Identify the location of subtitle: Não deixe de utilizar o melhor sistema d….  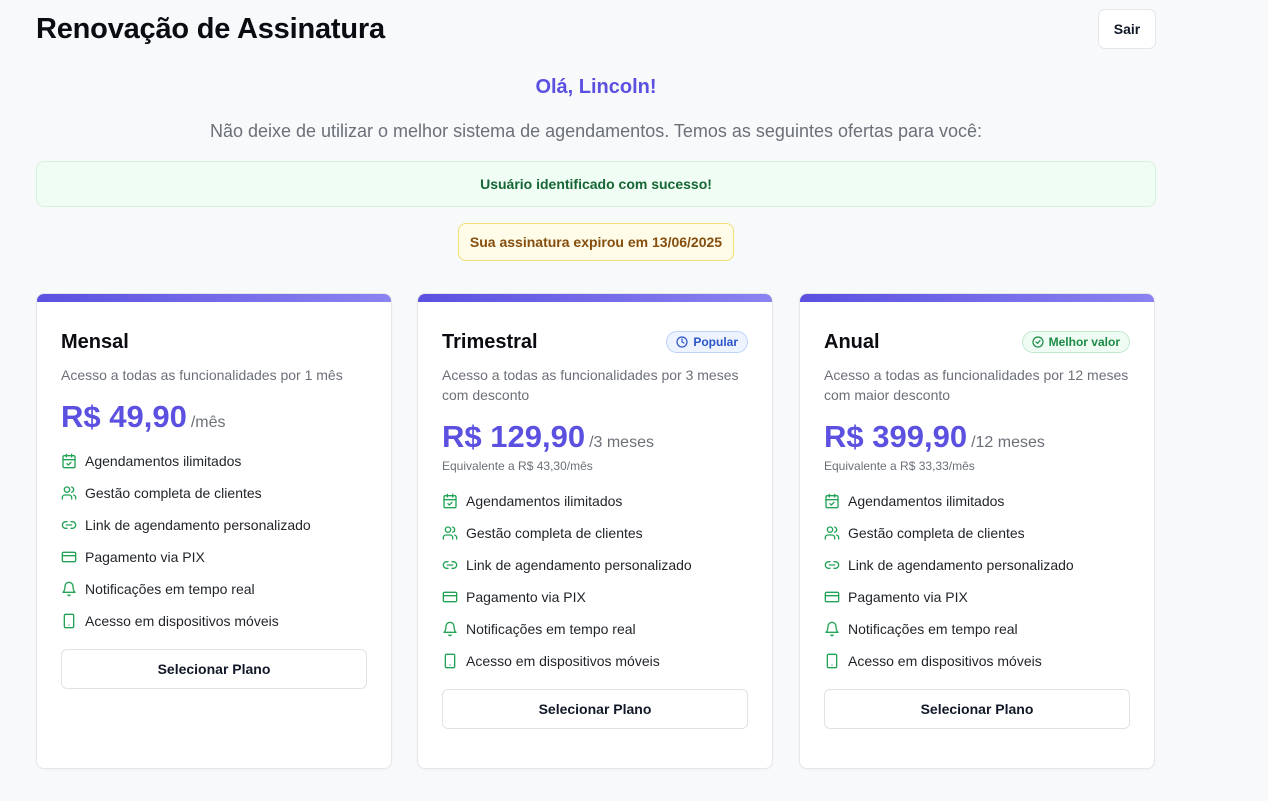
(596, 131).